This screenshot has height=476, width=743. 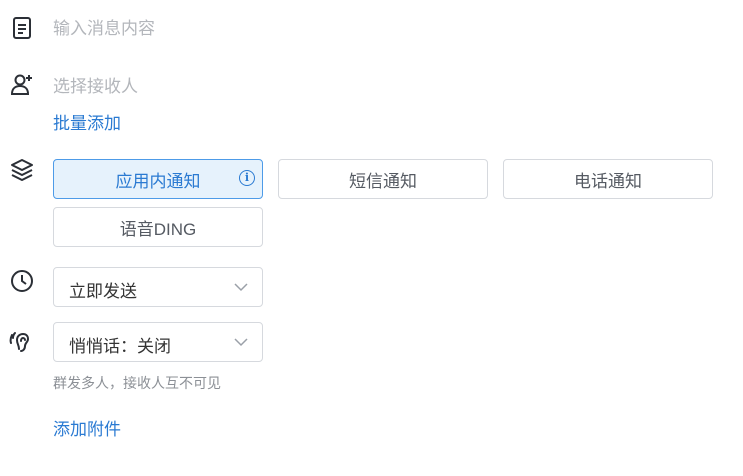 What do you see at coordinates (22, 28) in the screenshot?
I see `document-icon` at bounding box center [22, 28].